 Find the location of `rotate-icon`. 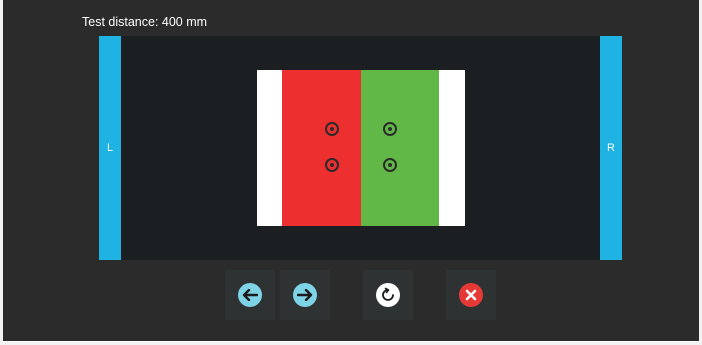

rotate-icon is located at coordinates (388, 295).